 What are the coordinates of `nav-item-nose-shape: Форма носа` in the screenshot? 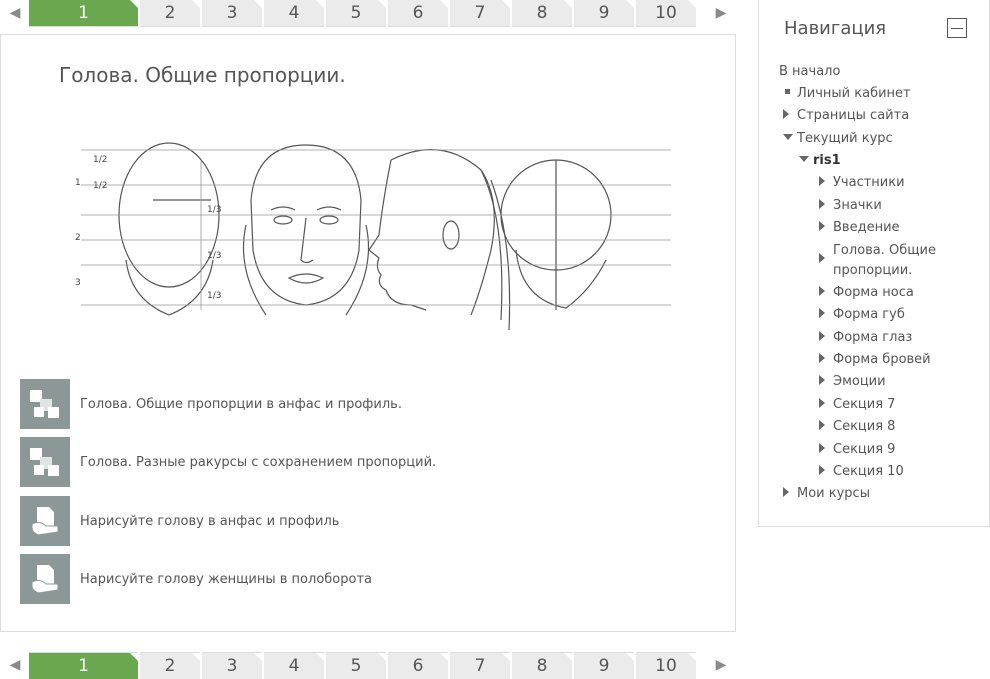 It's located at (866, 293).